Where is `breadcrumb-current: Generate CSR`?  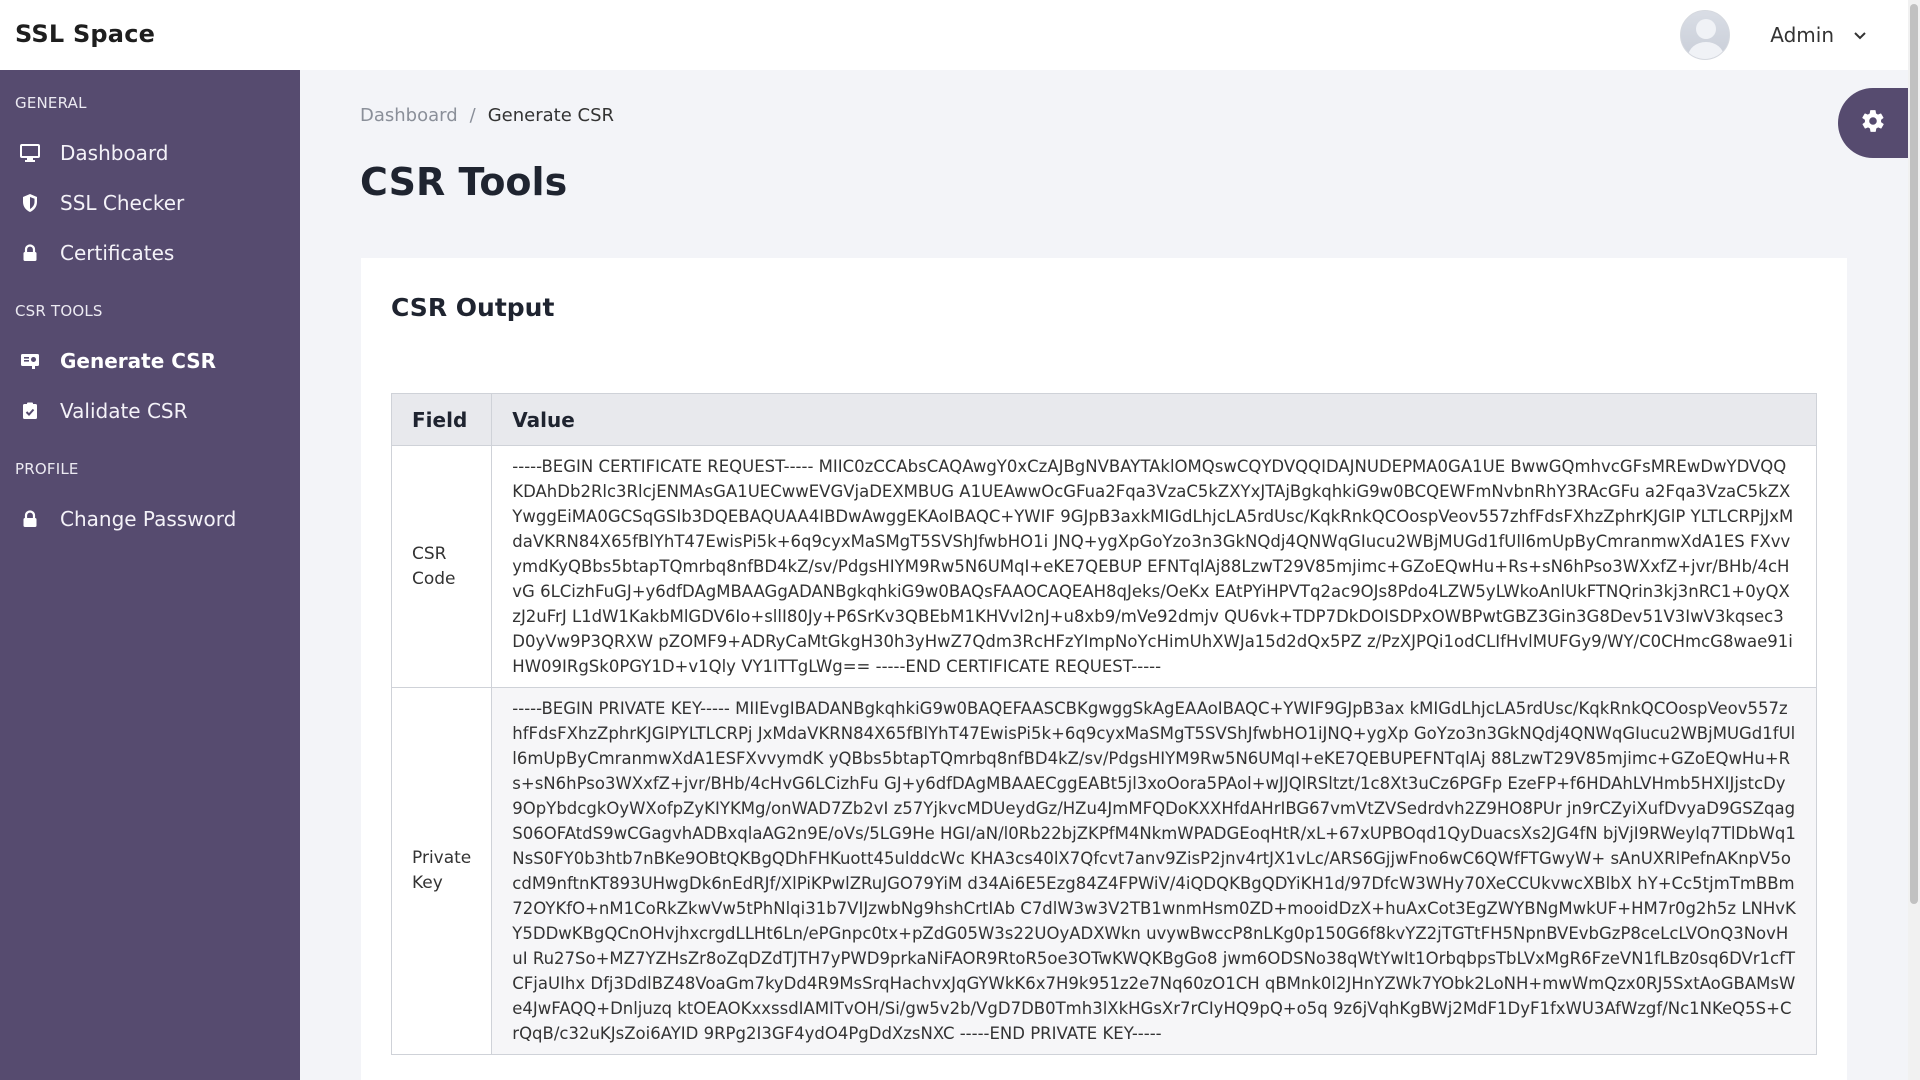
breadcrumb-current: Generate CSR is located at coordinates (551, 115).